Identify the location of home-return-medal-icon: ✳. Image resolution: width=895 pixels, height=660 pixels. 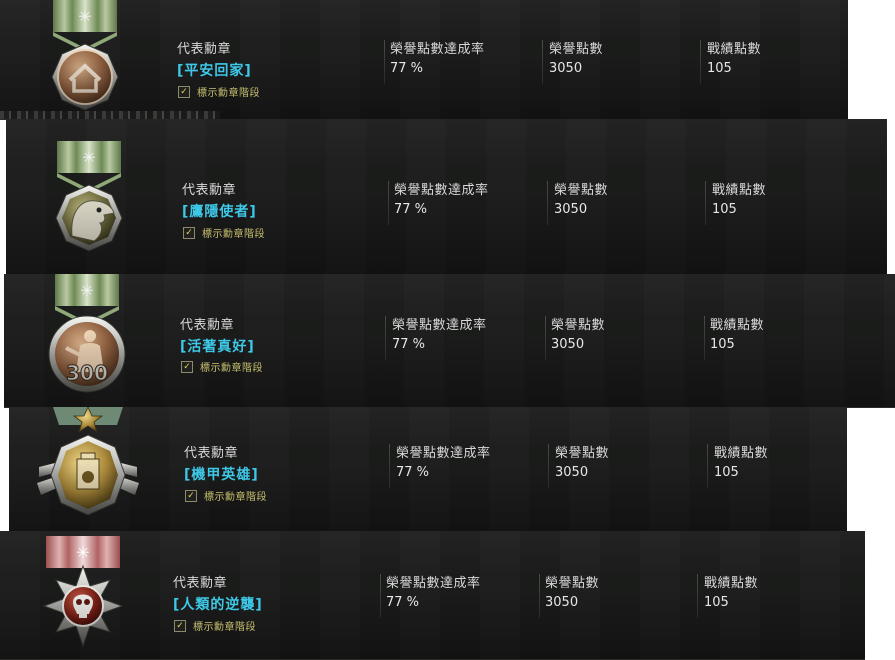
(85, 55).